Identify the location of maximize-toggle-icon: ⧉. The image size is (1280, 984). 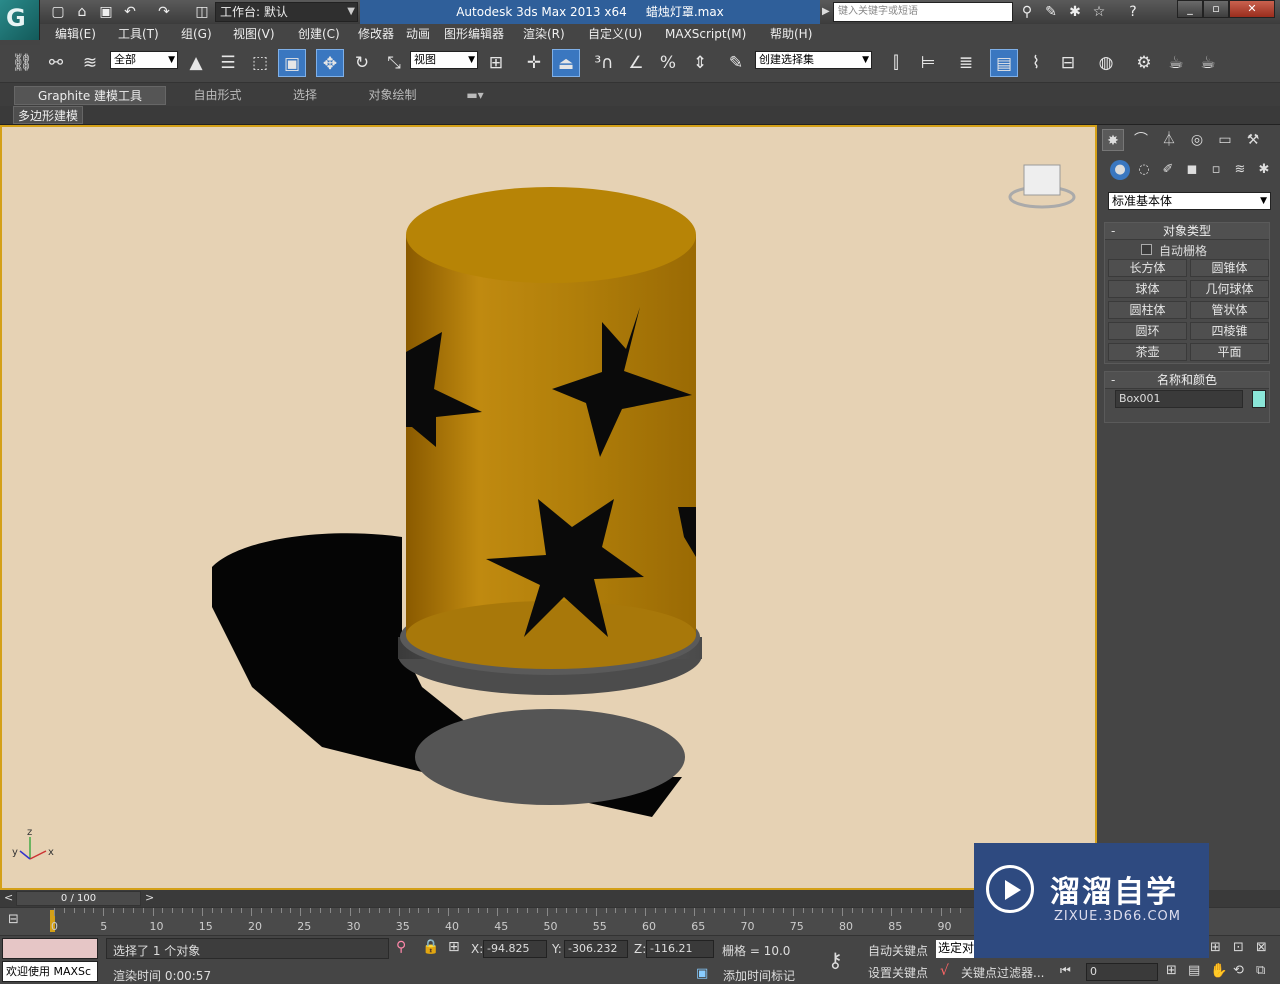
(1260, 970).